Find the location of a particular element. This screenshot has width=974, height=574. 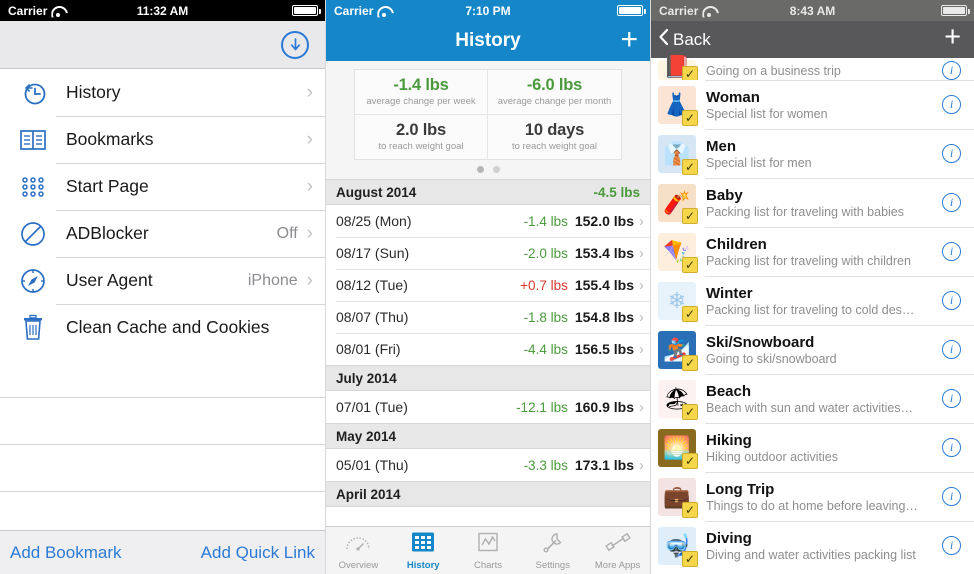

list-item-hiking: 🌅 ✓ Hiking Hiking outdoor activities i is located at coordinates (812, 447).